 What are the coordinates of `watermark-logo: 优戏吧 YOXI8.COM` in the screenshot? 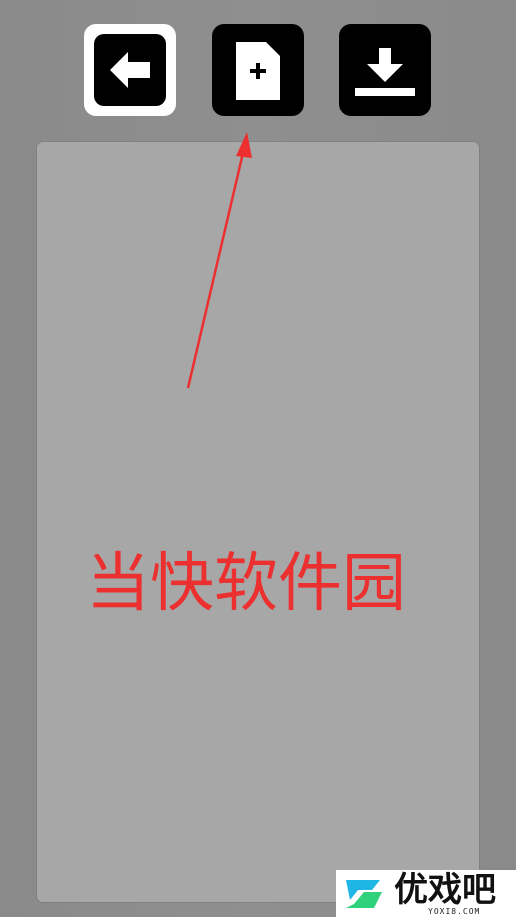 It's located at (426, 893).